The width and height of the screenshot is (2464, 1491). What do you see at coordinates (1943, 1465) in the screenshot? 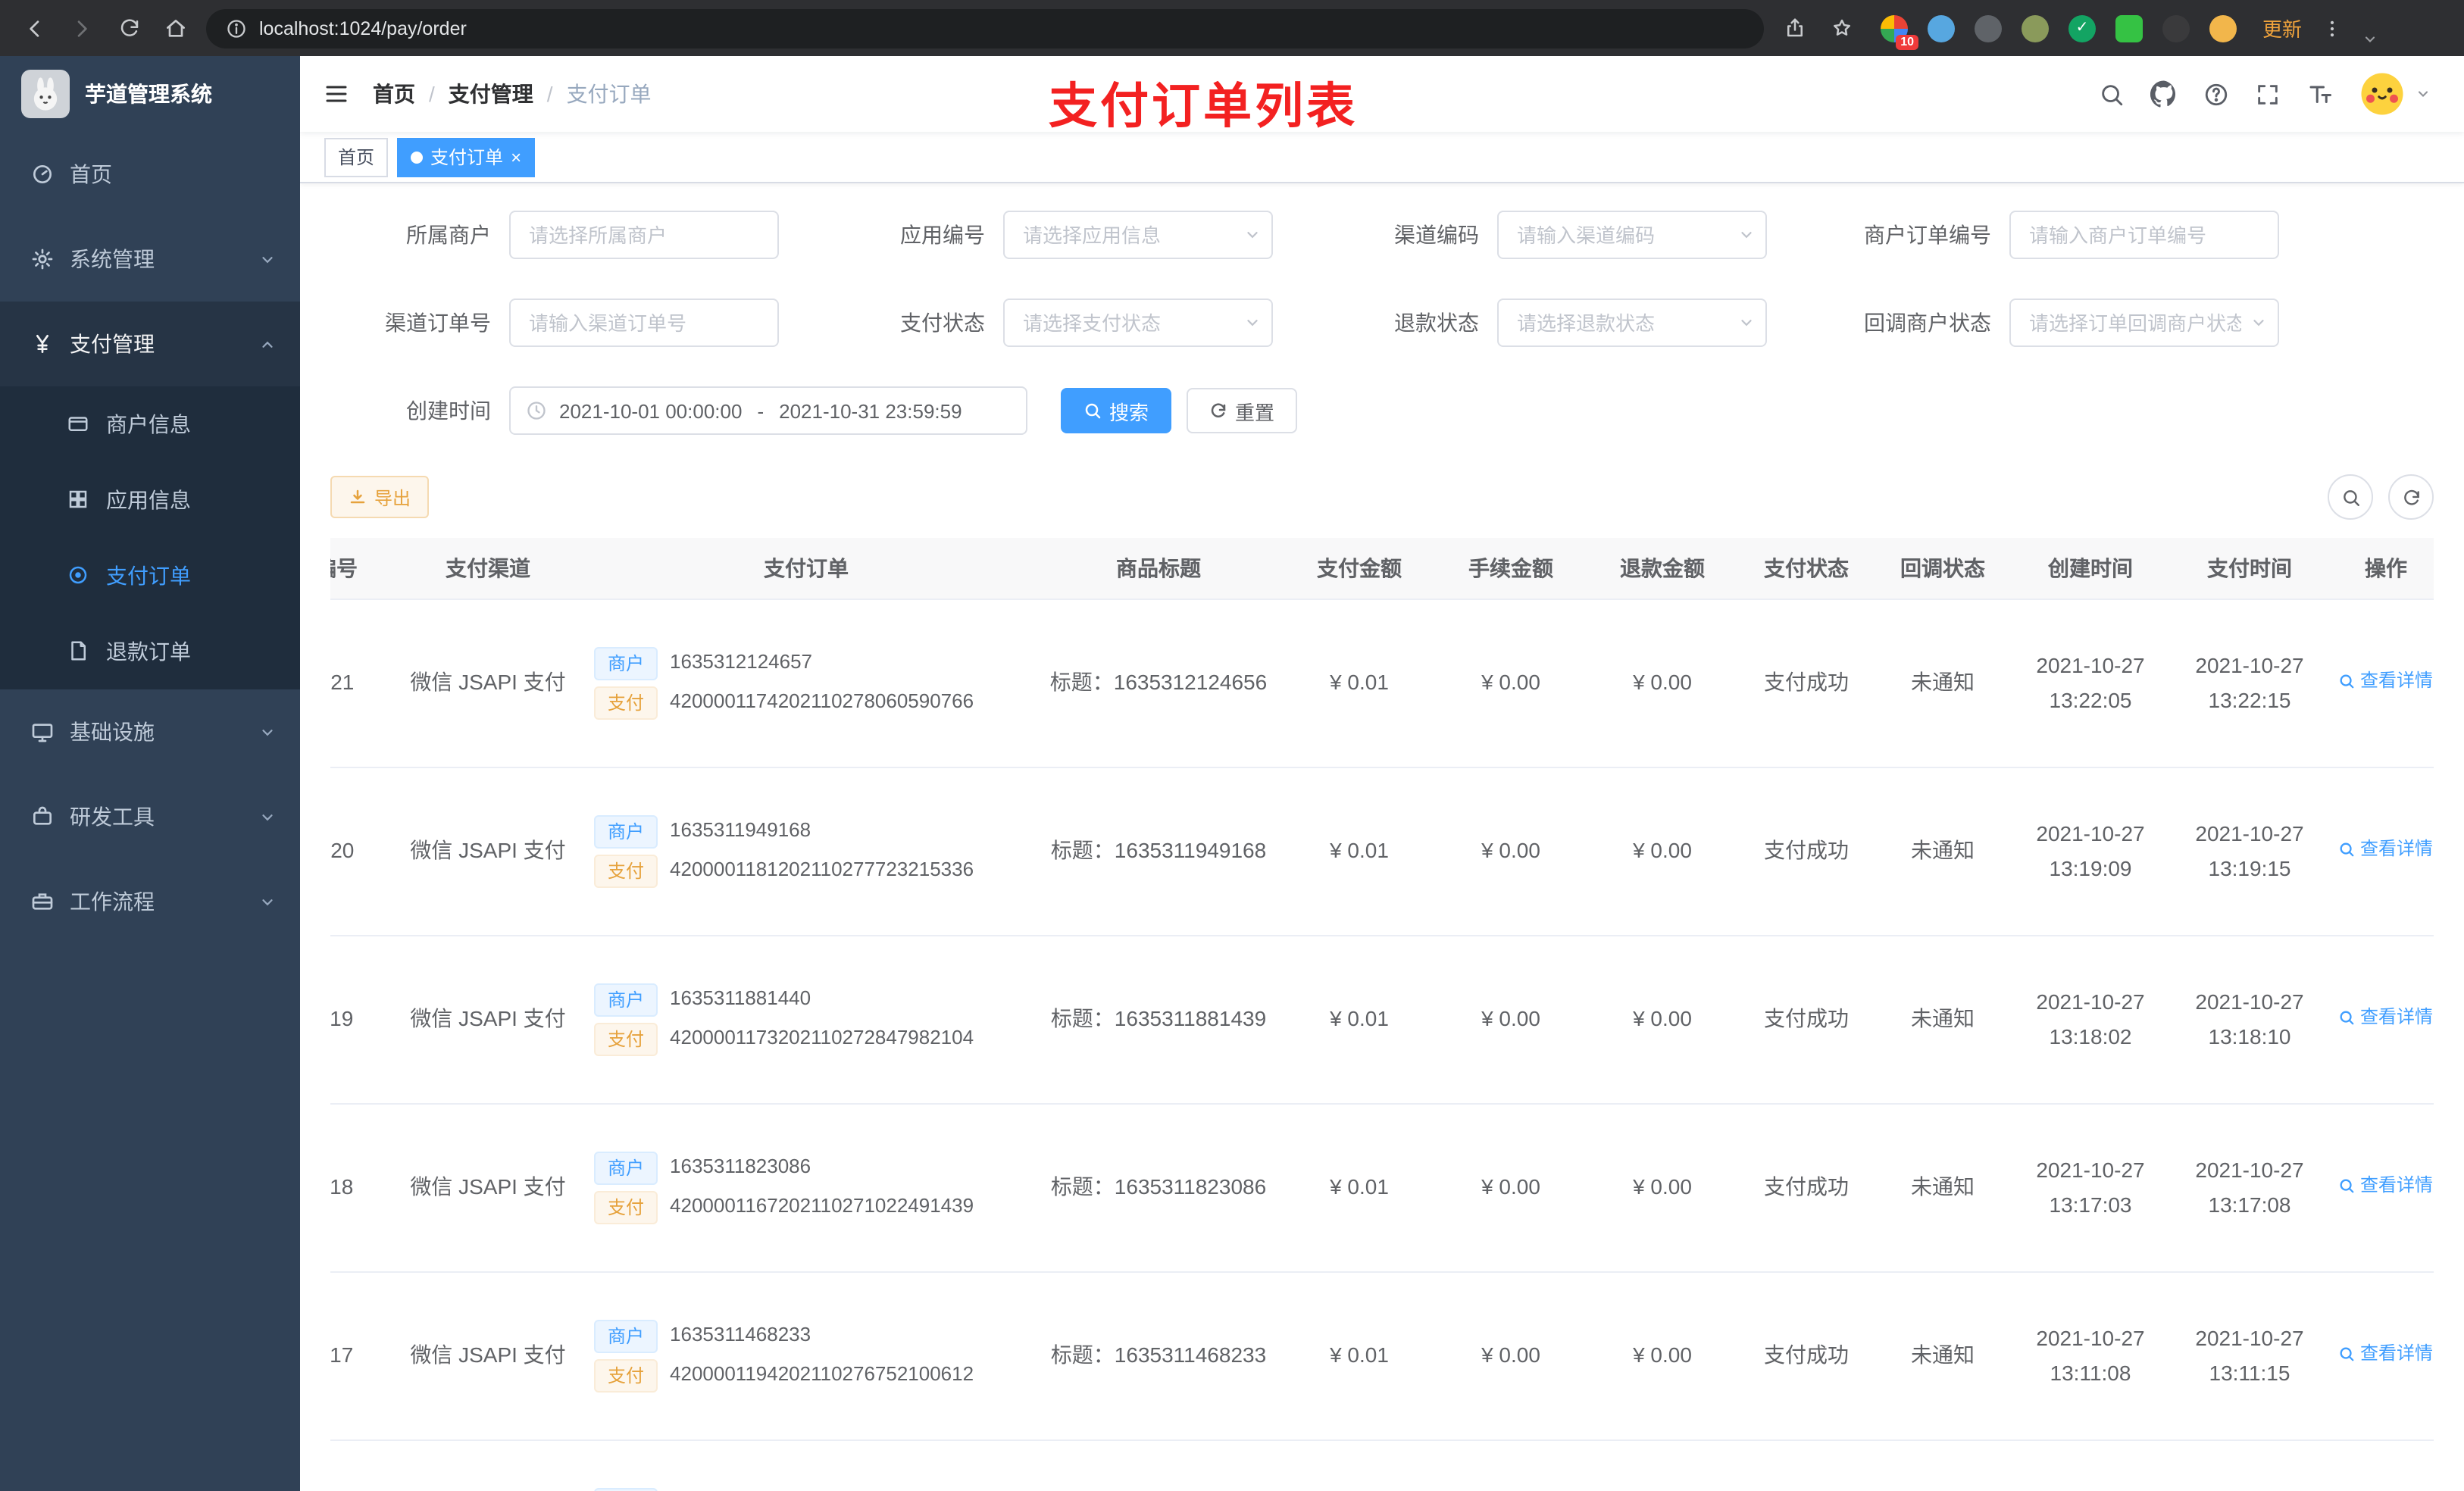
I see `cell-notify-status` at bounding box center [1943, 1465].